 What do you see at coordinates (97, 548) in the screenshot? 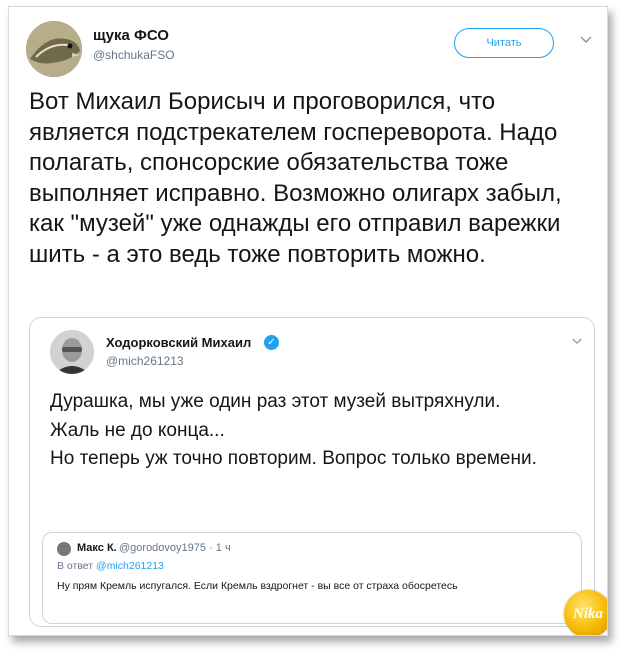
I see `reply-author-name: Макс К.` at bounding box center [97, 548].